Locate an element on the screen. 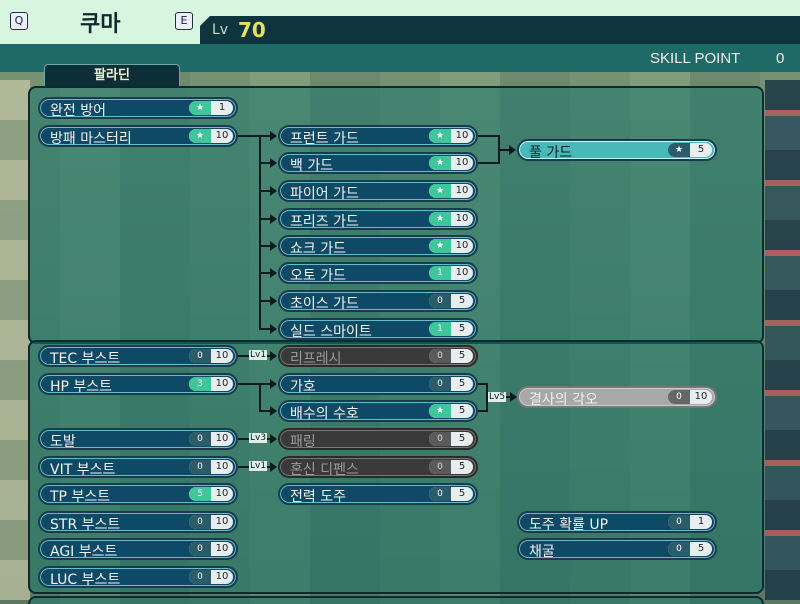  skill-str-boost: STR 부스트 0 10 is located at coordinates (138, 522).